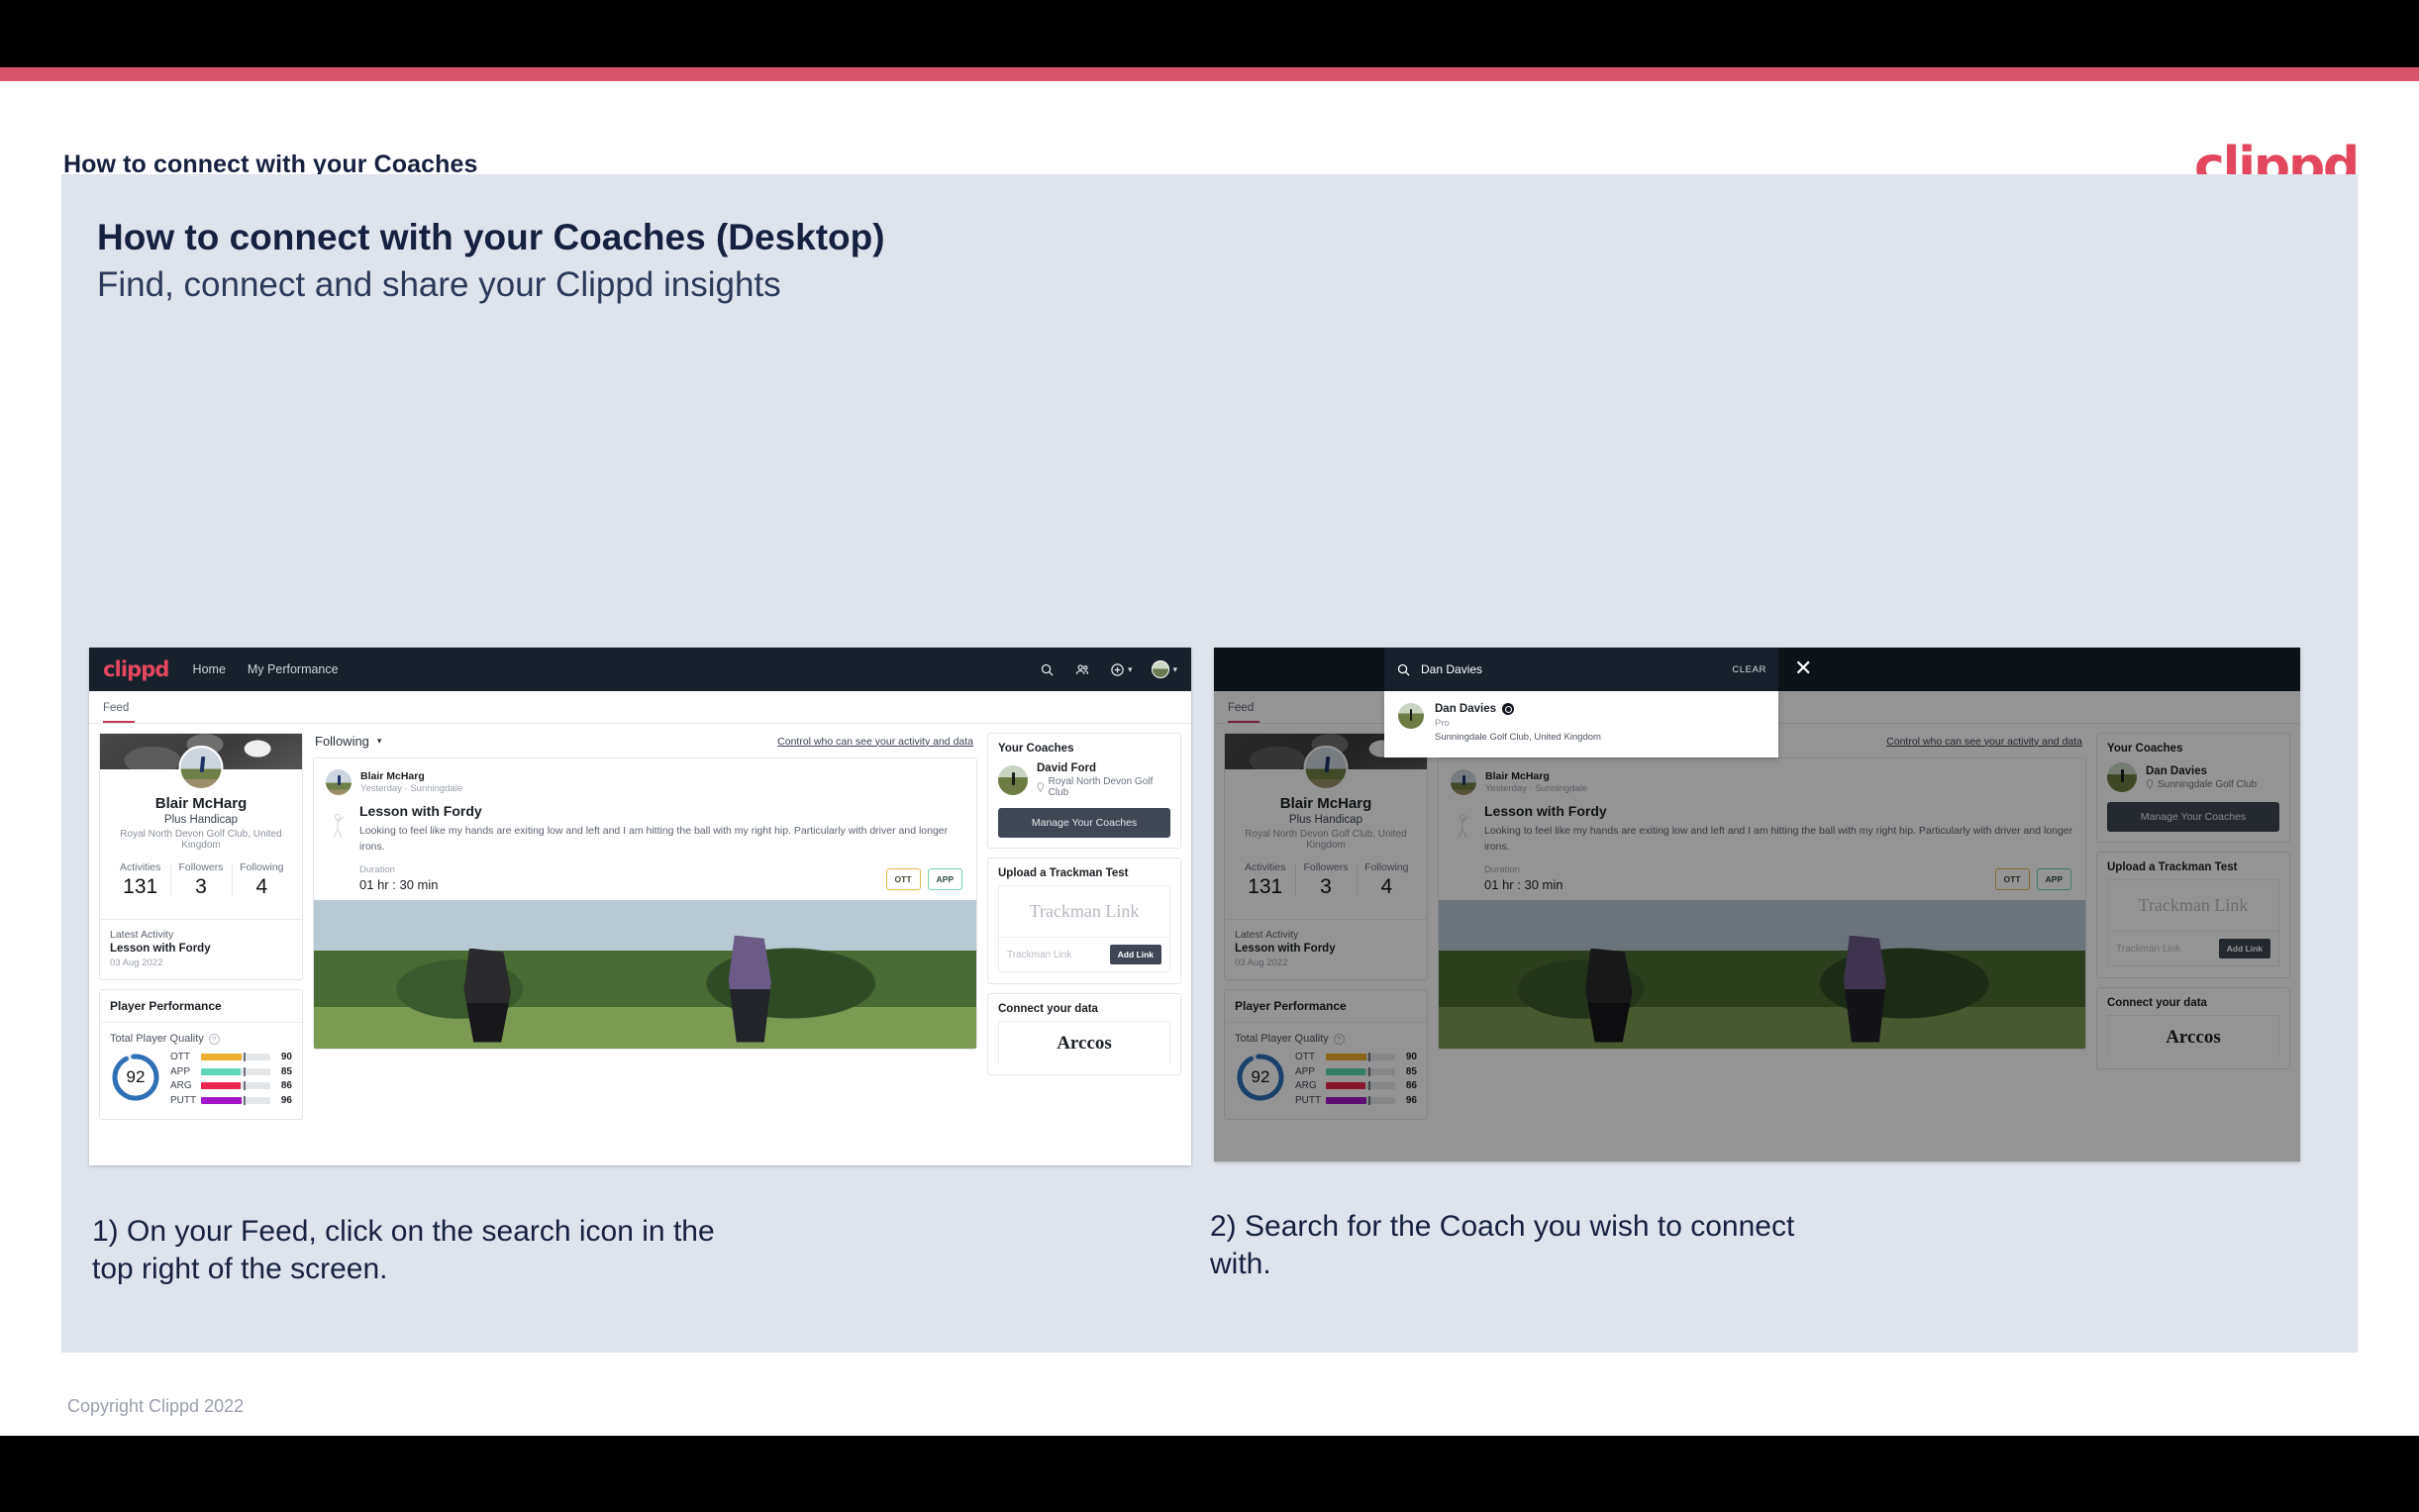  I want to click on stat-label: Following, so click(262, 867).